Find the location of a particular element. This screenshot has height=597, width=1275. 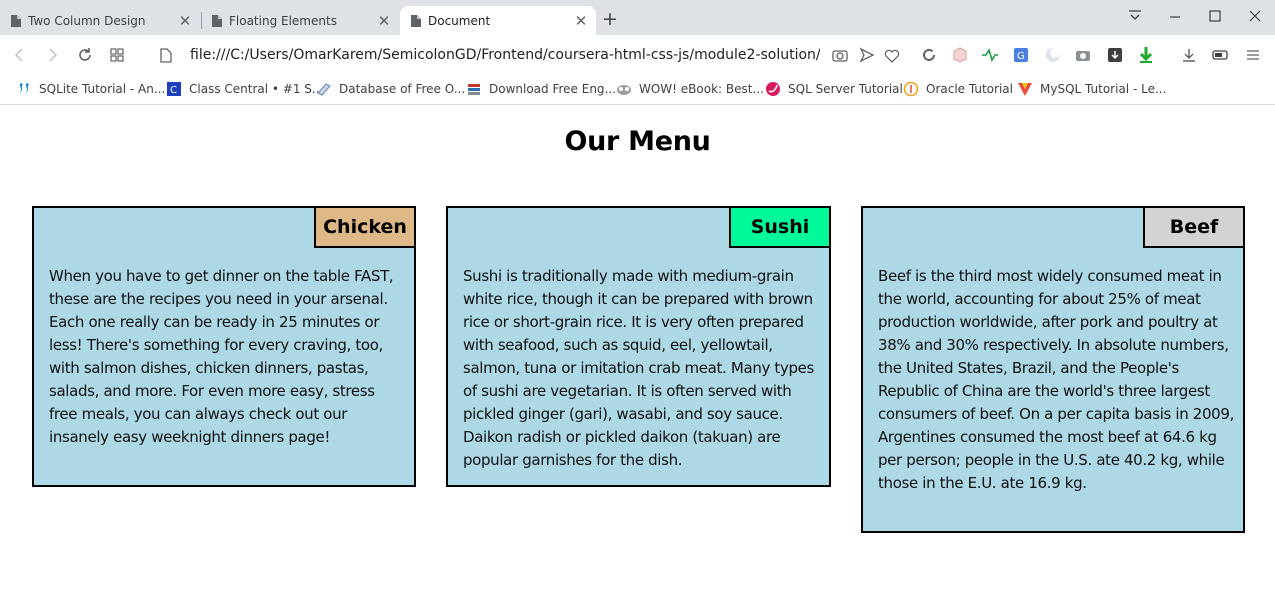

maximize-icon is located at coordinates (1215, 16).